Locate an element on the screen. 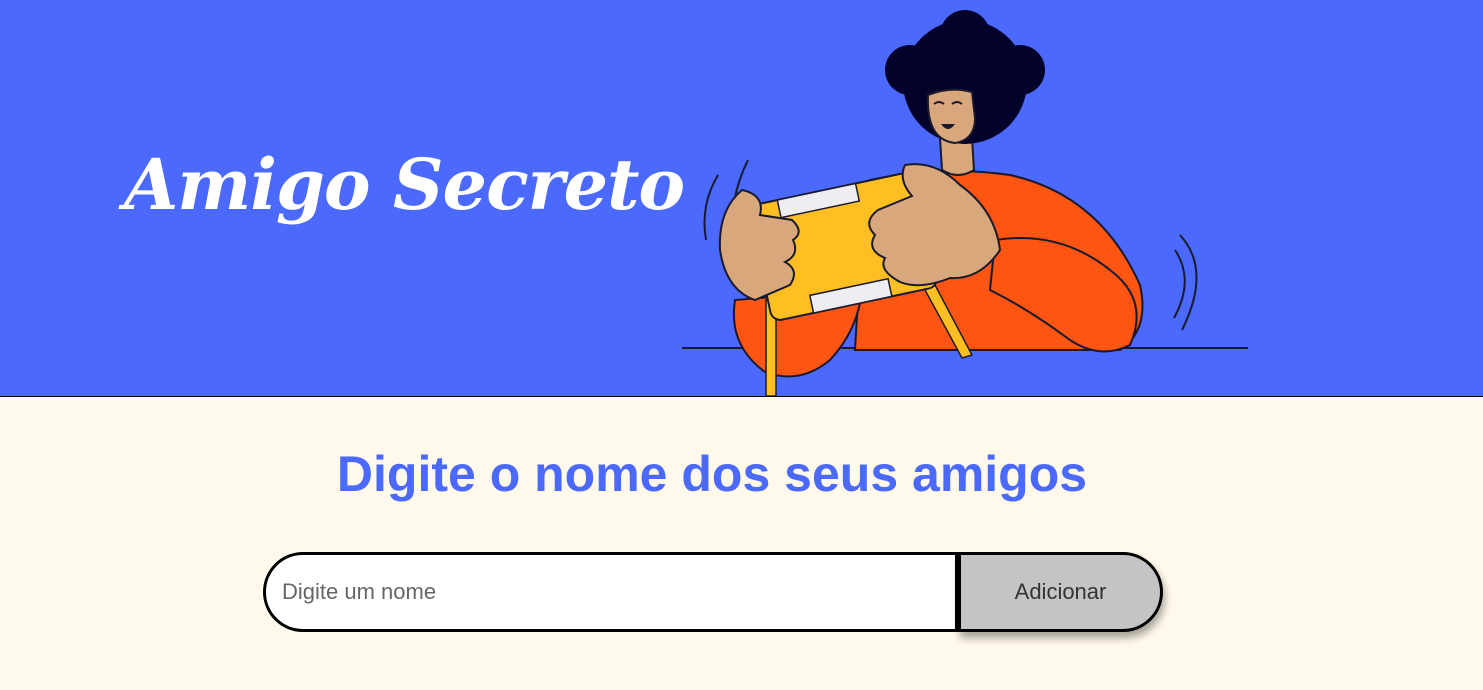 The width and height of the screenshot is (1483, 690). section-subtitle: Digite o nome dos seus amigos is located at coordinates (712, 474).